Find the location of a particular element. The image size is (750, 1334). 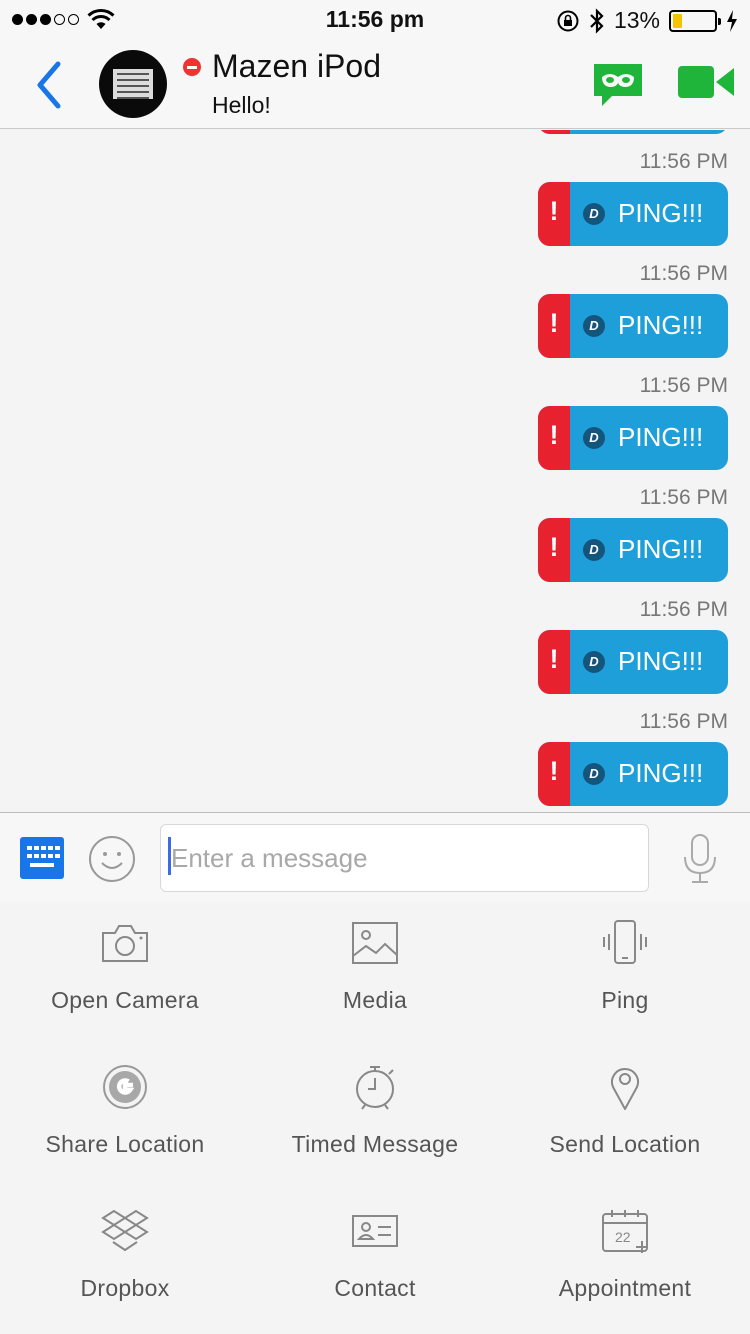

ping-button: Ping is located at coordinates (625, 974).